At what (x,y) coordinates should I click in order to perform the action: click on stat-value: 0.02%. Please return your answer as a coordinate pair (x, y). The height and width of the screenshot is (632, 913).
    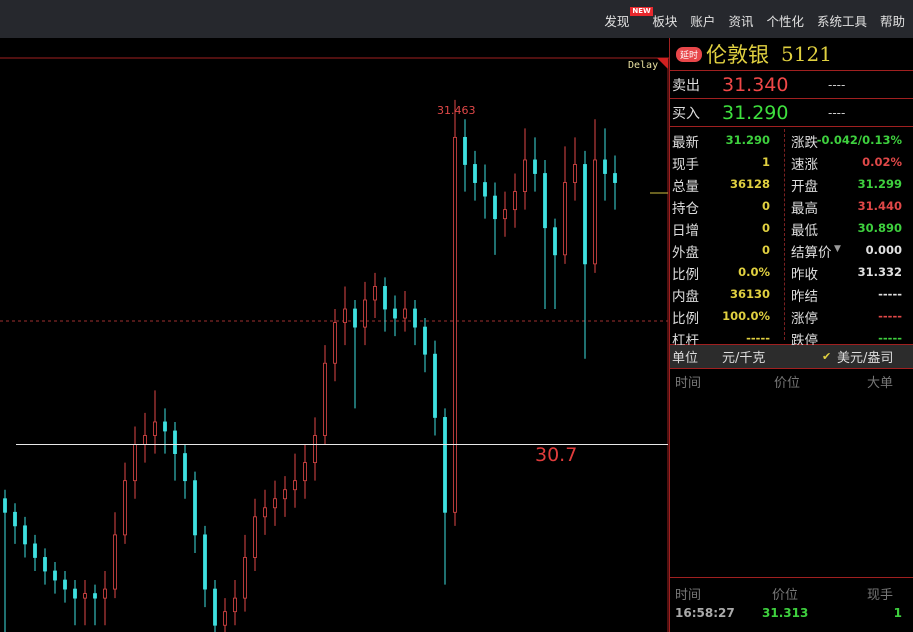
    Looking at the image, I should click on (882, 162).